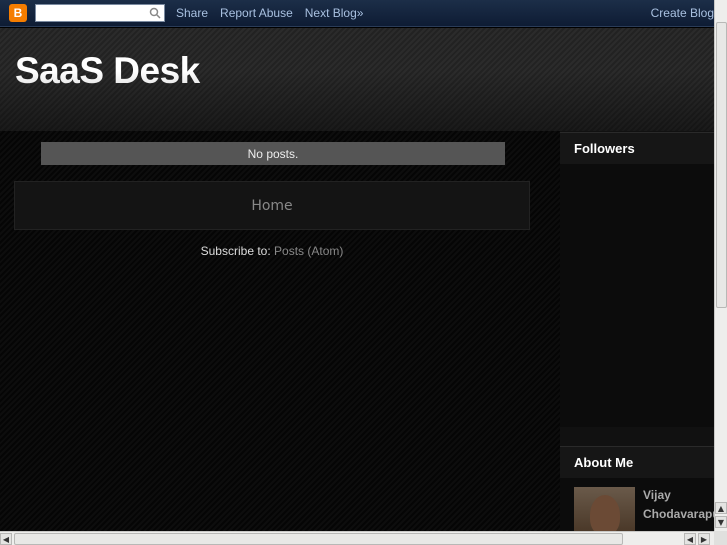 The height and width of the screenshot is (545, 727). Describe the element at coordinates (637, 462) in the screenshot. I see `about-me-widget-title: About Me` at that location.